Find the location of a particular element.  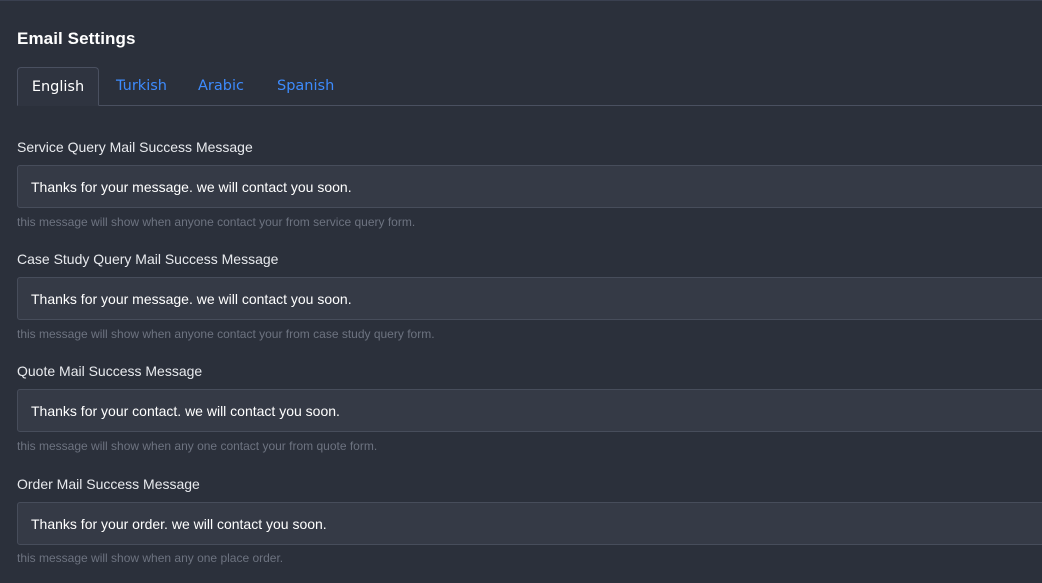

case-study-query-label: Case Study Query Mail Success Message is located at coordinates (148, 259).